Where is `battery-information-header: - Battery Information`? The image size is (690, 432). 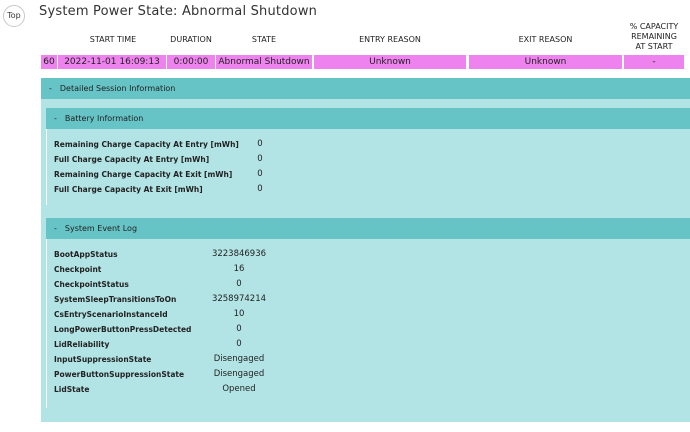 battery-information-header: - Battery Information is located at coordinates (368, 118).